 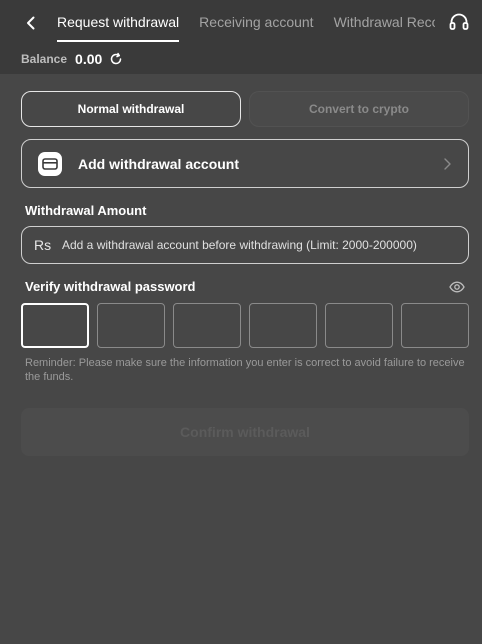 I want to click on chevron-right-icon, so click(x=447, y=164).